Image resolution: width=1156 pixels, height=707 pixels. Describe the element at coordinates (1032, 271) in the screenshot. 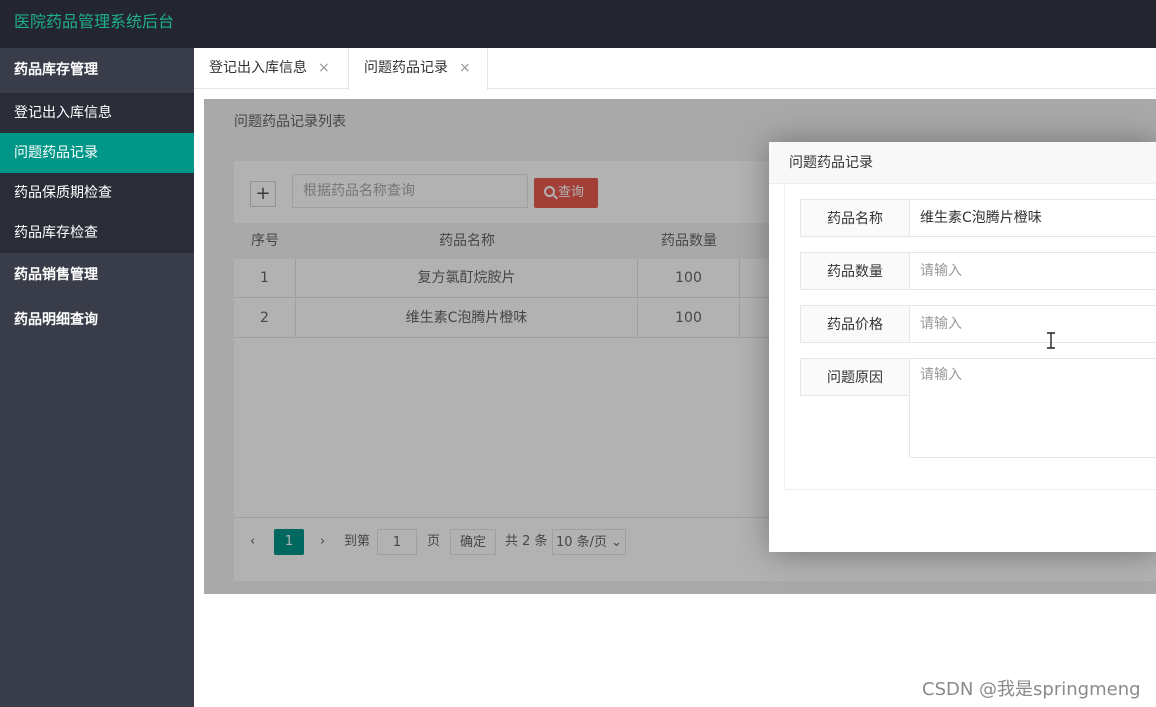

I see `quantity-input: 请输入` at that location.